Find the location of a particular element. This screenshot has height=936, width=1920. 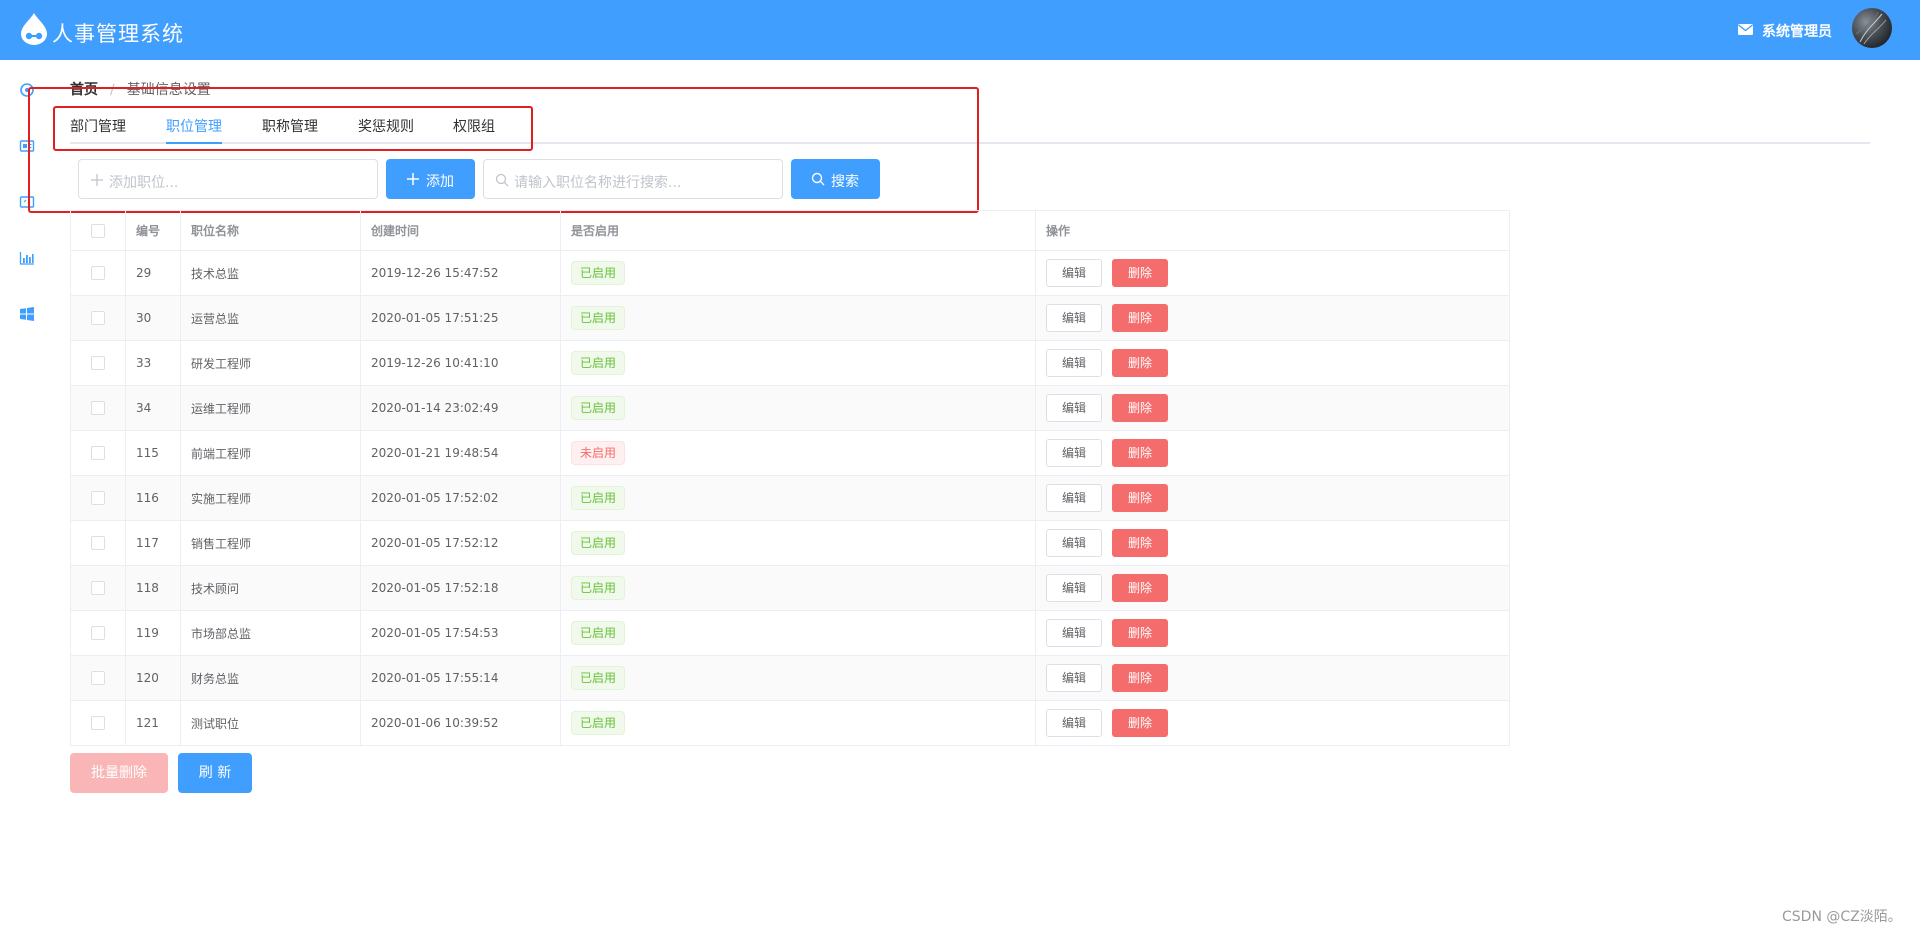

tab-department: 部门管理 is located at coordinates (98, 126).